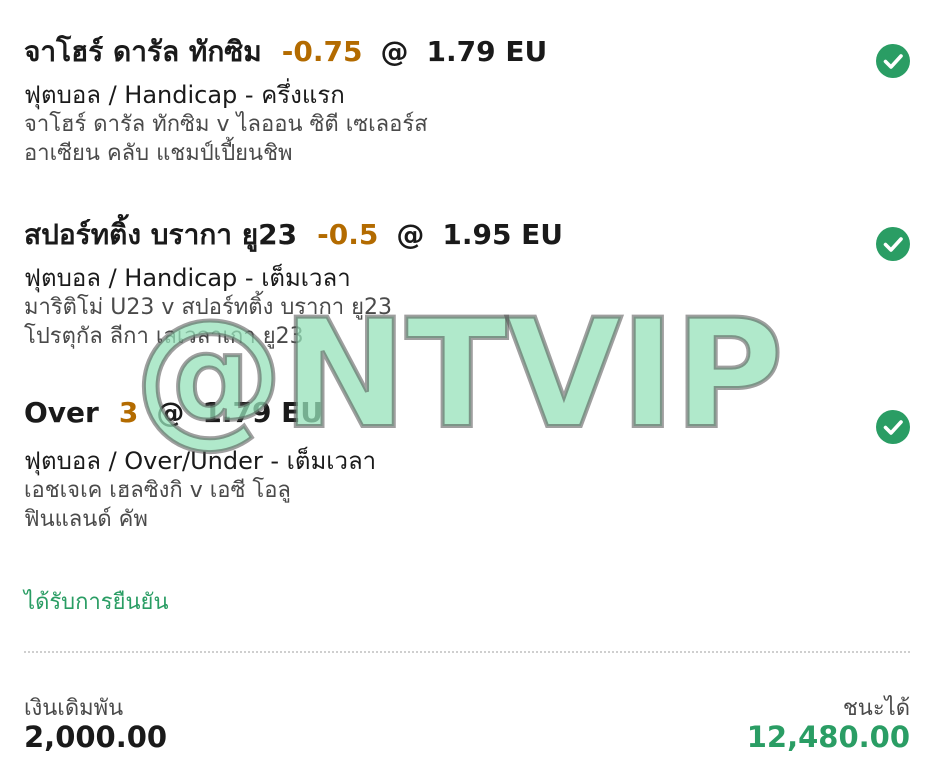  Describe the element at coordinates (86, 519) in the screenshot. I see `bet-league: ฟินแลนด์ คัพ` at that location.